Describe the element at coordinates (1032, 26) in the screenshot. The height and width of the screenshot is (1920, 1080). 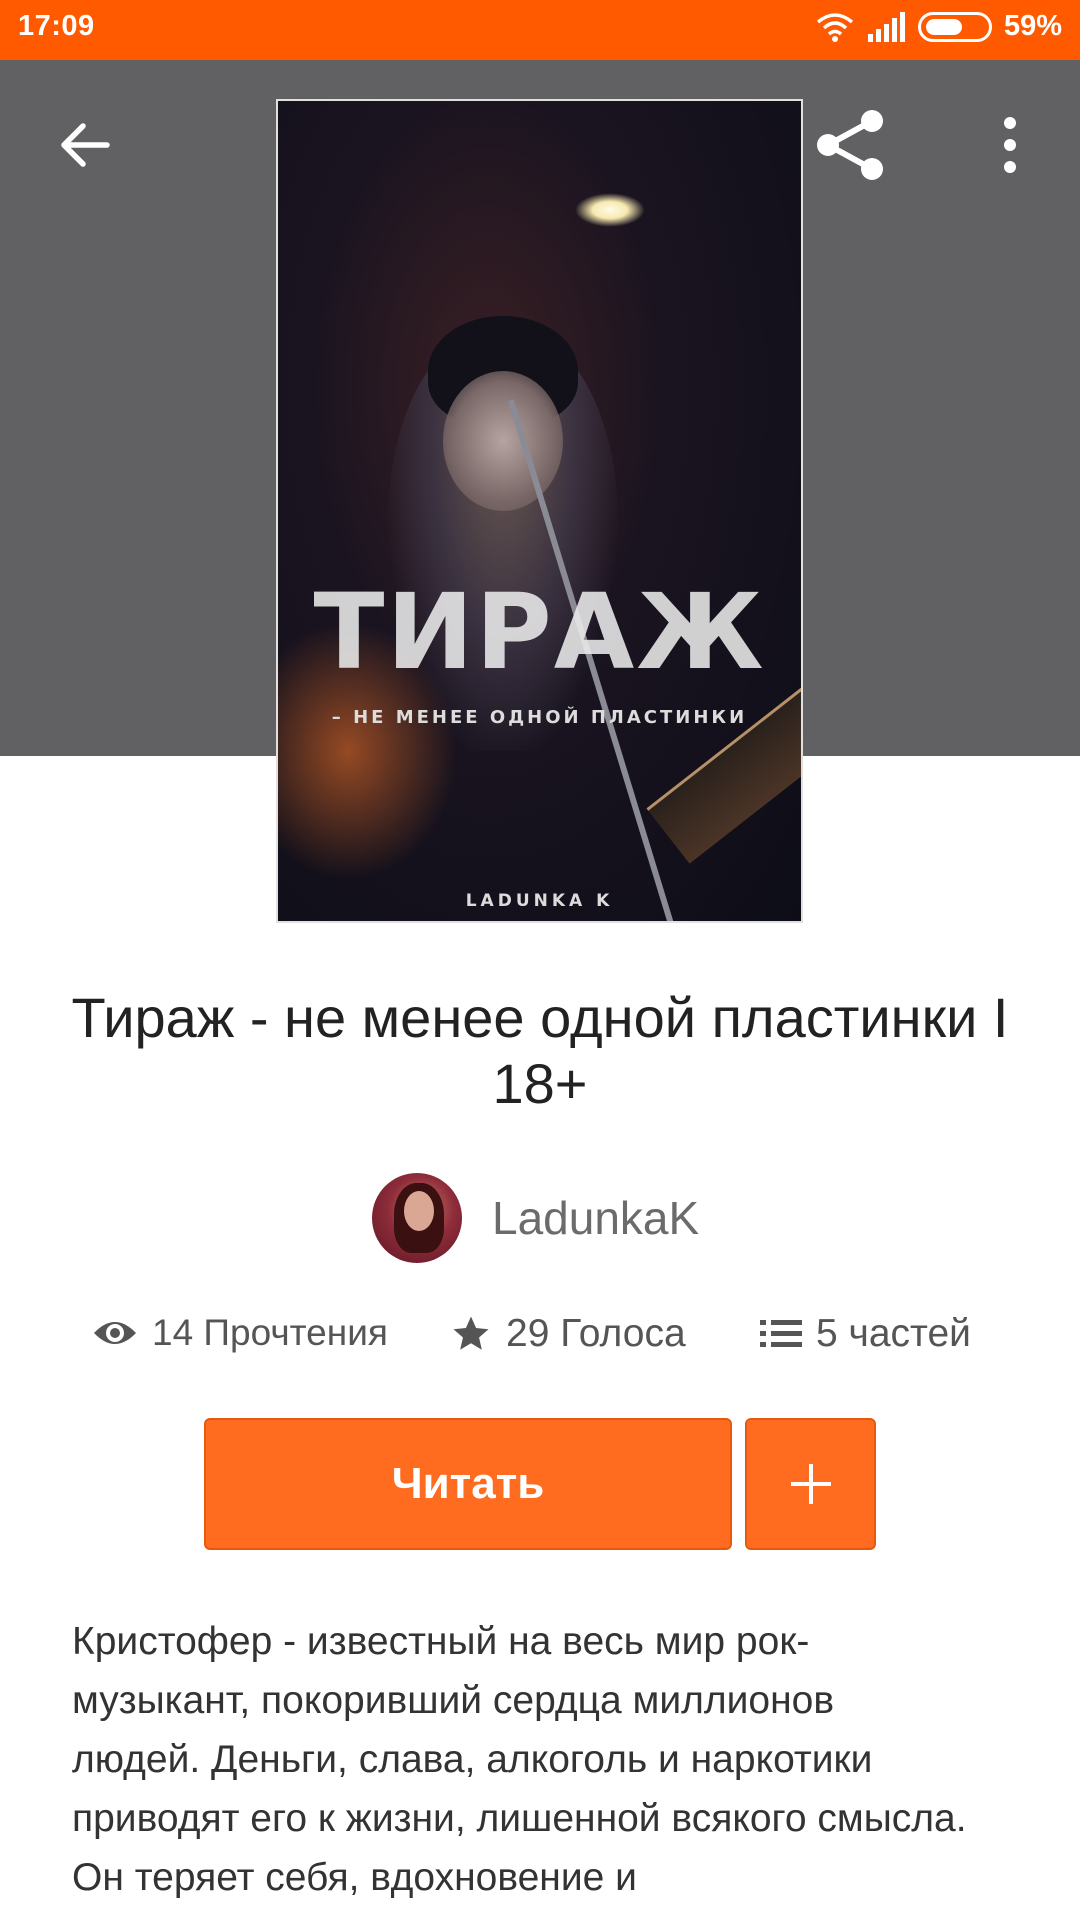
I see `battery-percent: 59%` at that location.